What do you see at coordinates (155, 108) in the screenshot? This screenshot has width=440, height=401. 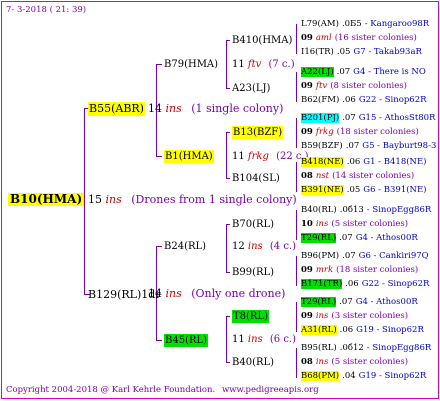 I see `g1-num-1: 14` at bounding box center [155, 108].